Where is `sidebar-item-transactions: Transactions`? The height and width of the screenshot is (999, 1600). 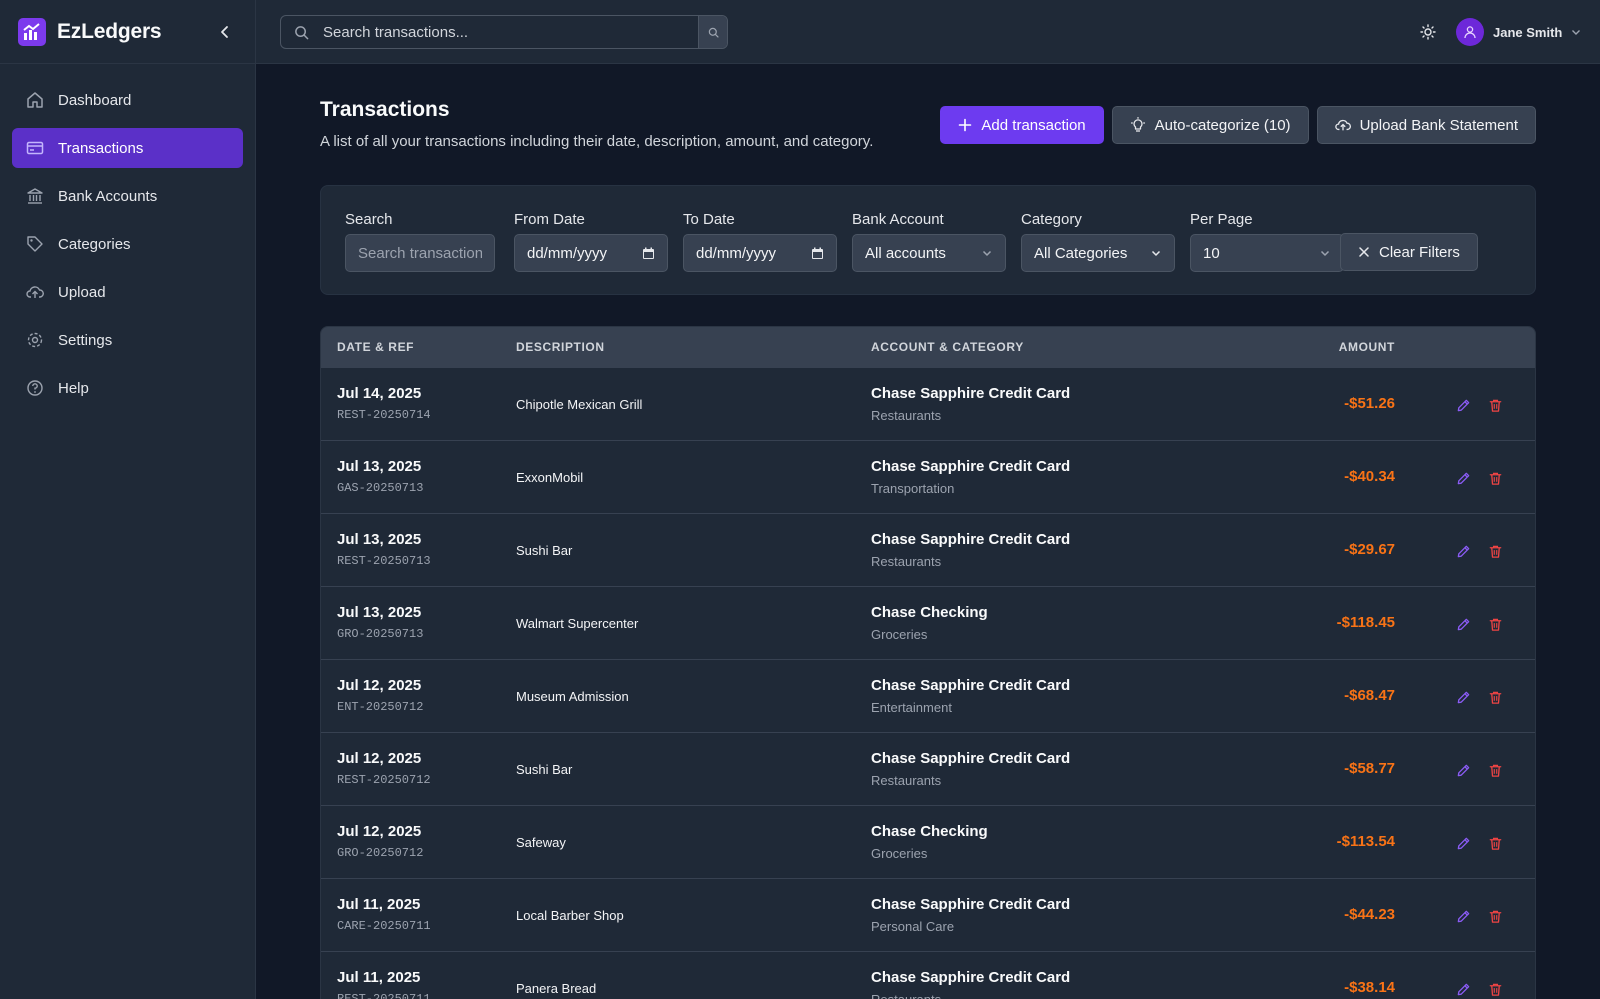
sidebar-item-transactions: Transactions is located at coordinates (127, 148).